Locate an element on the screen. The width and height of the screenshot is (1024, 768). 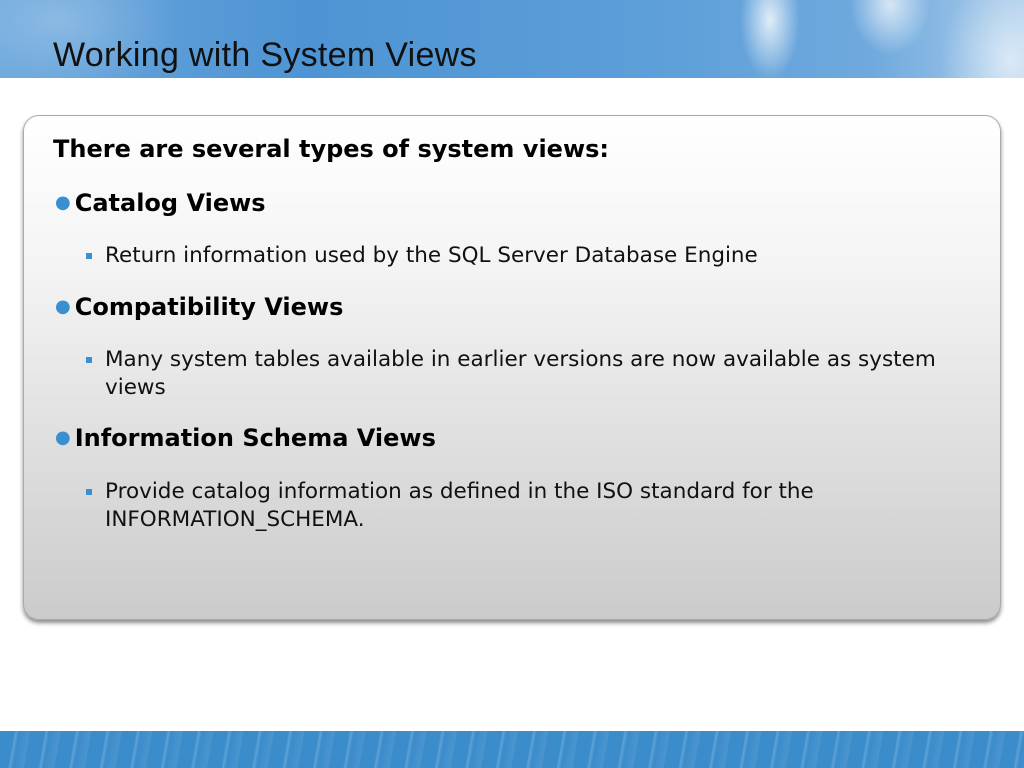
bullet-compatibility-views: ● Compatibility Views is located at coordinates (199, 307).